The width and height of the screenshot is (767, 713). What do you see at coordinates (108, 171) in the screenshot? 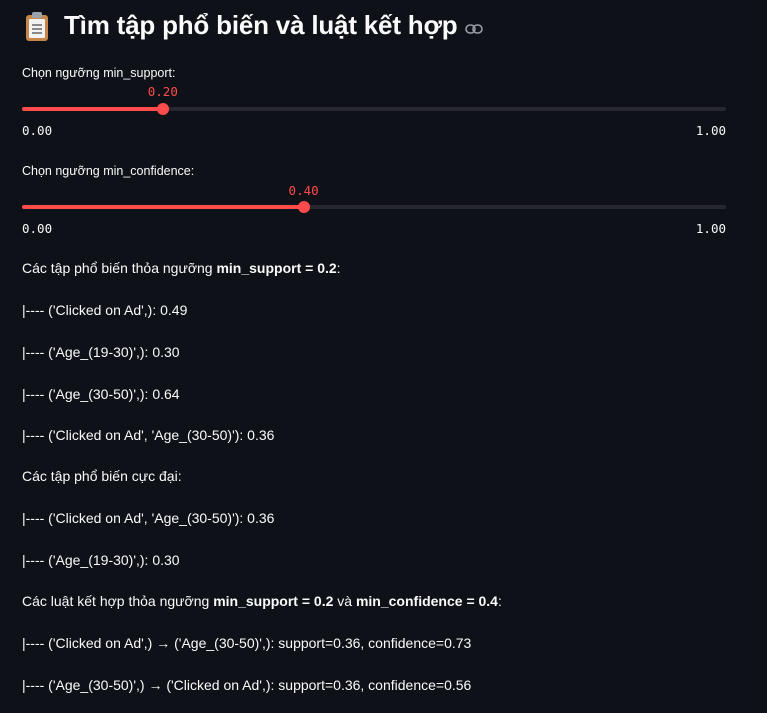
I see `slider-label: Chọn ngưỡng min_confidence:` at bounding box center [108, 171].